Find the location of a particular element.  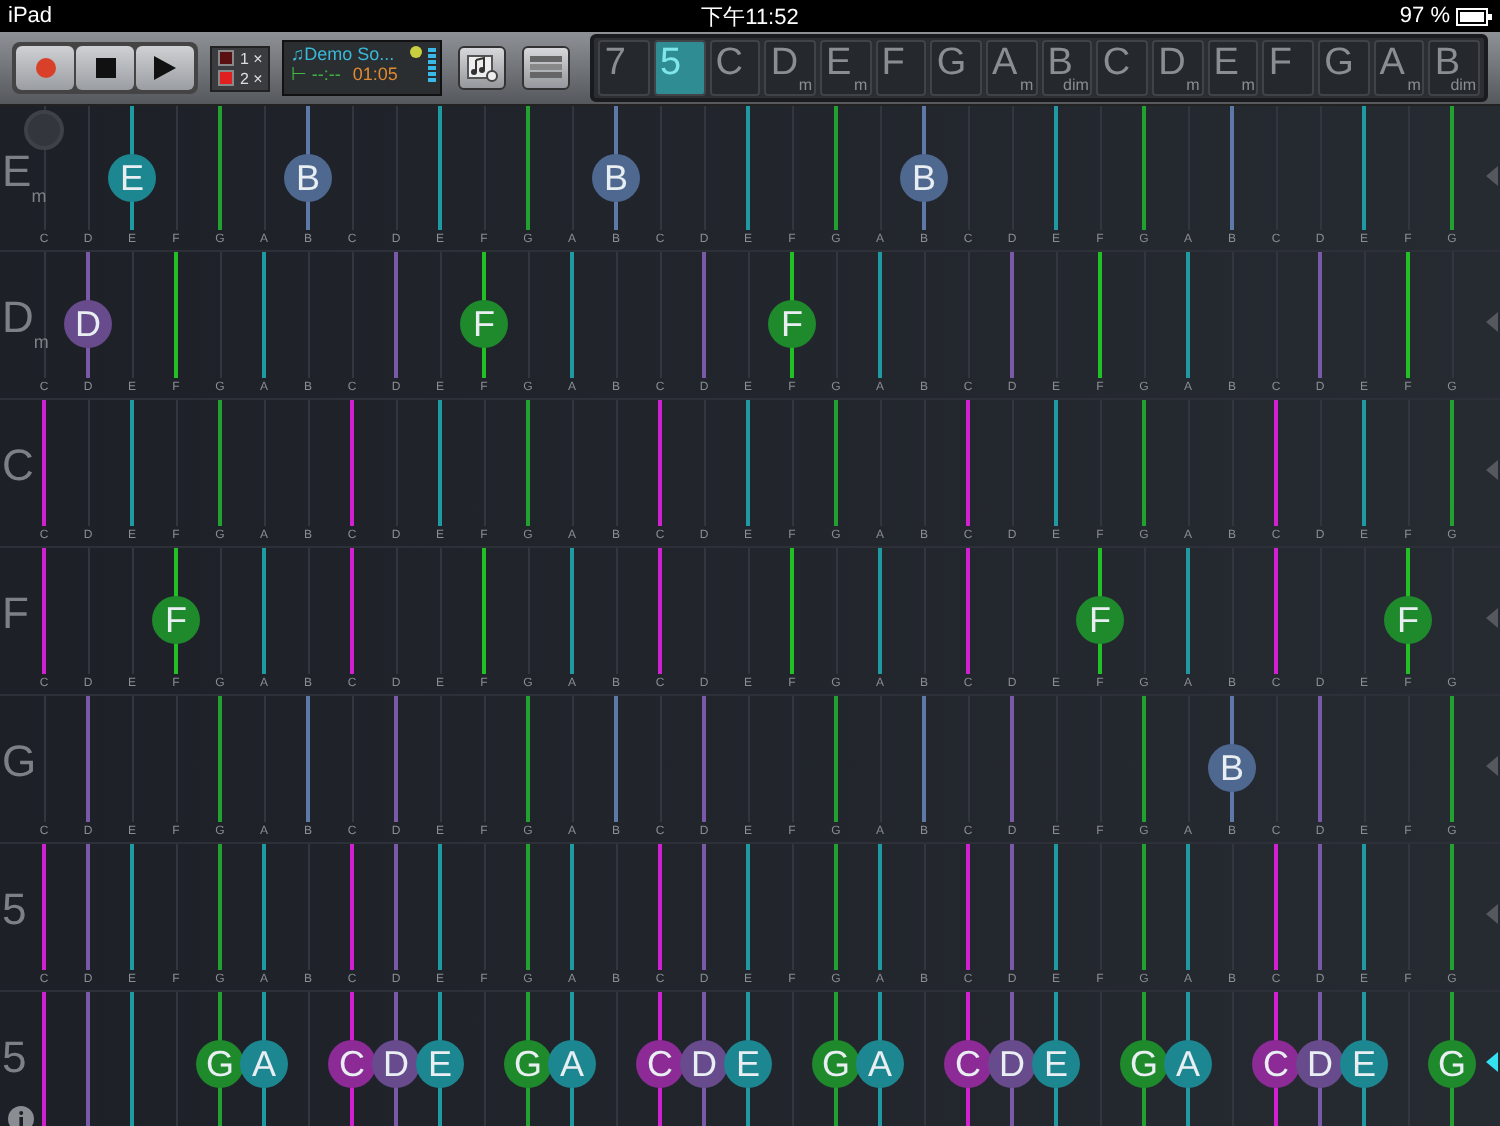

list-button is located at coordinates (546, 68).